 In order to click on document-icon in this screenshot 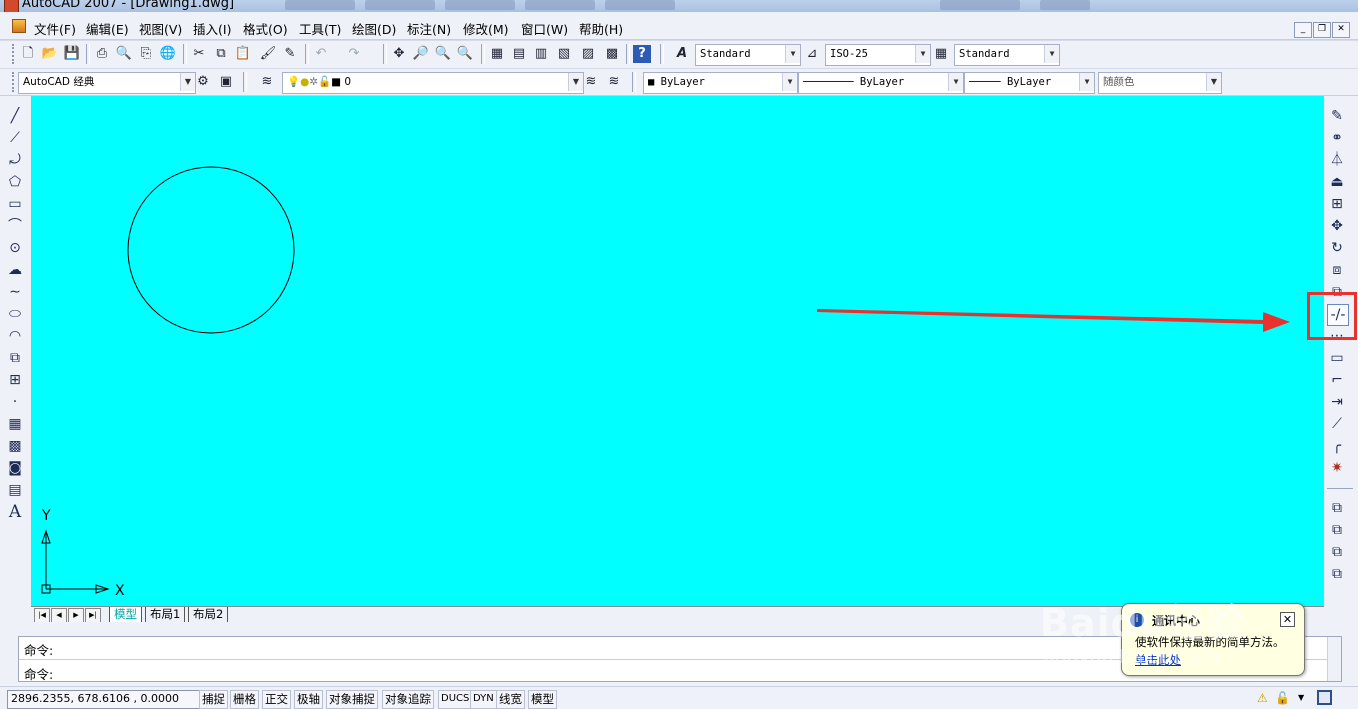, I will do `click(19, 26)`.